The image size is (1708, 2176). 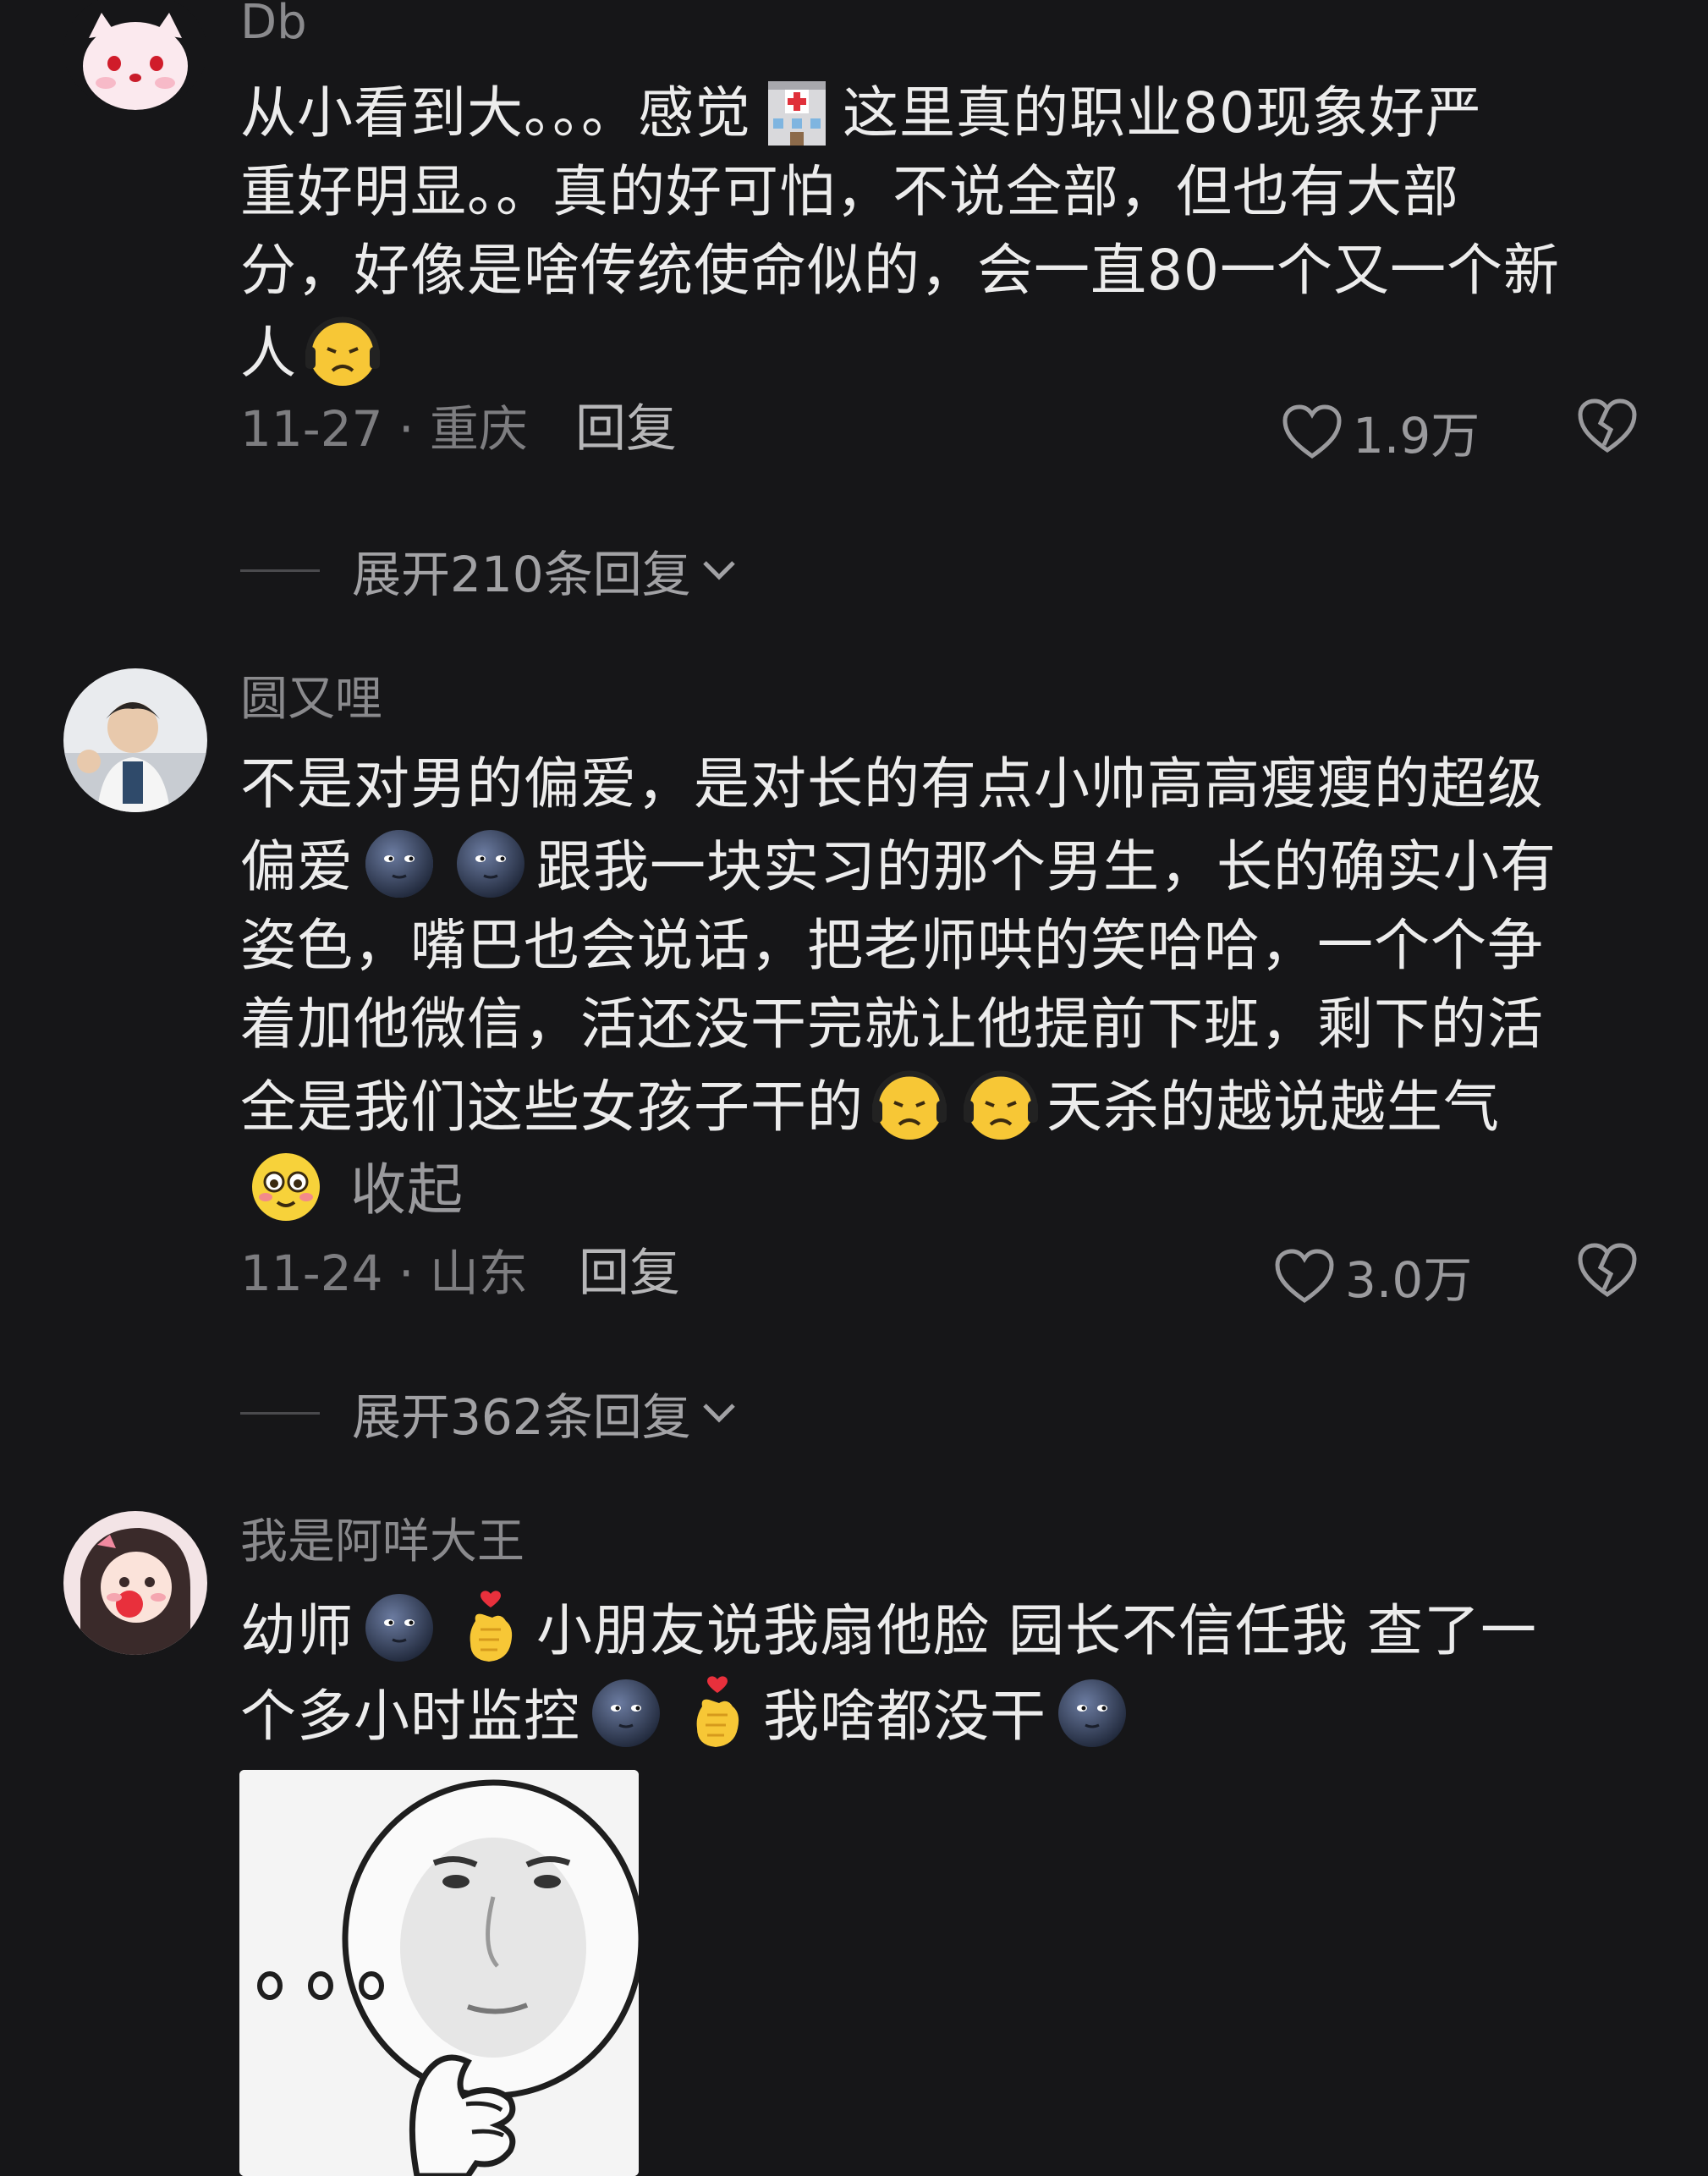 I want to click on text-line: 姿色，嘴巴也会说话，把老师哄的笑哈哈，一个个争, so click(x=892, y=945).